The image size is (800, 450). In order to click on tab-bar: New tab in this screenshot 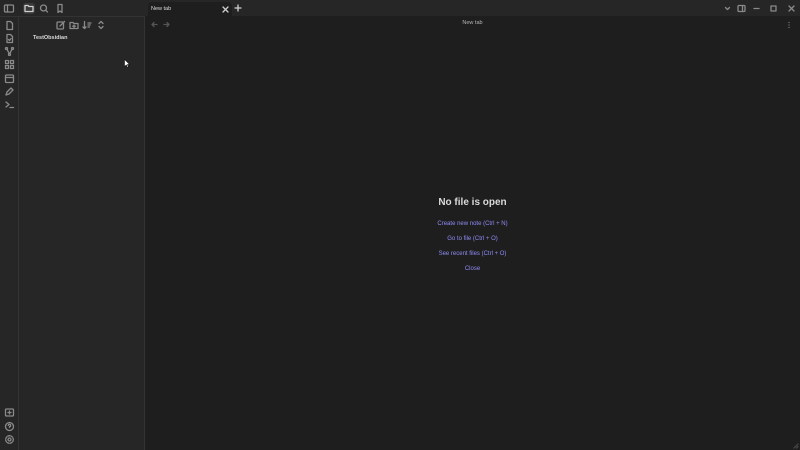, I will do `click(472, 8)`.